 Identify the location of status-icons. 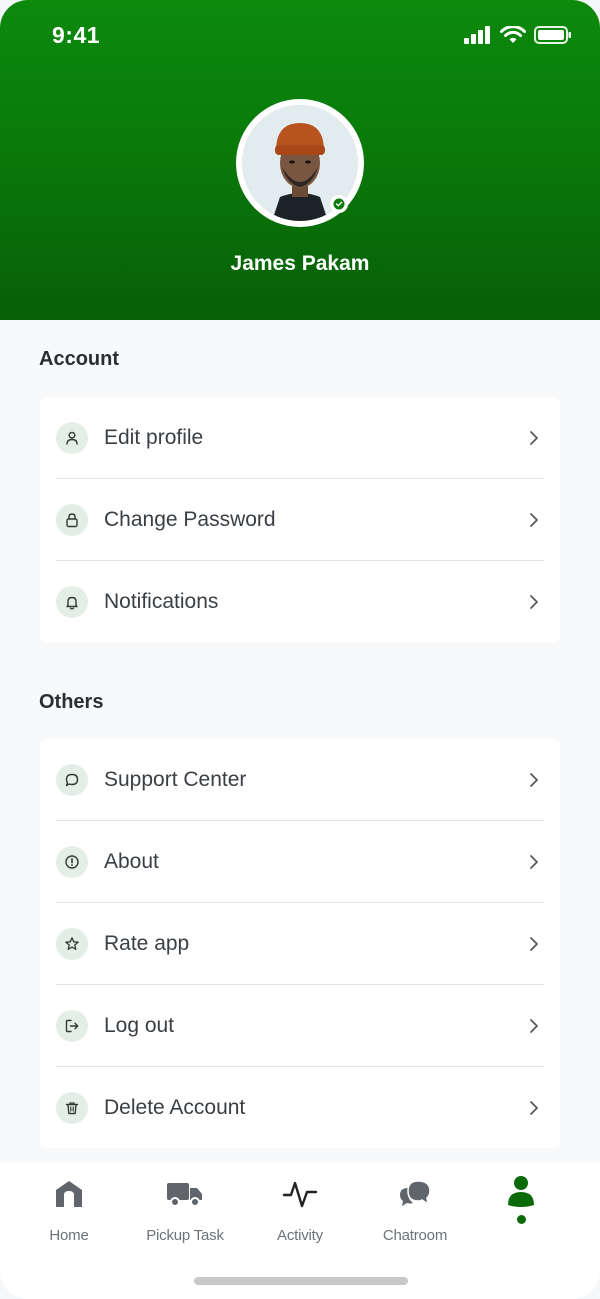
(518, 35).